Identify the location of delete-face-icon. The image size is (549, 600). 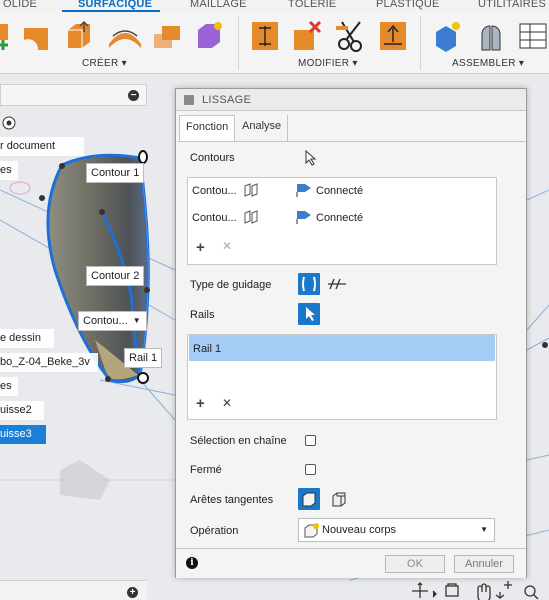
(307, 36).